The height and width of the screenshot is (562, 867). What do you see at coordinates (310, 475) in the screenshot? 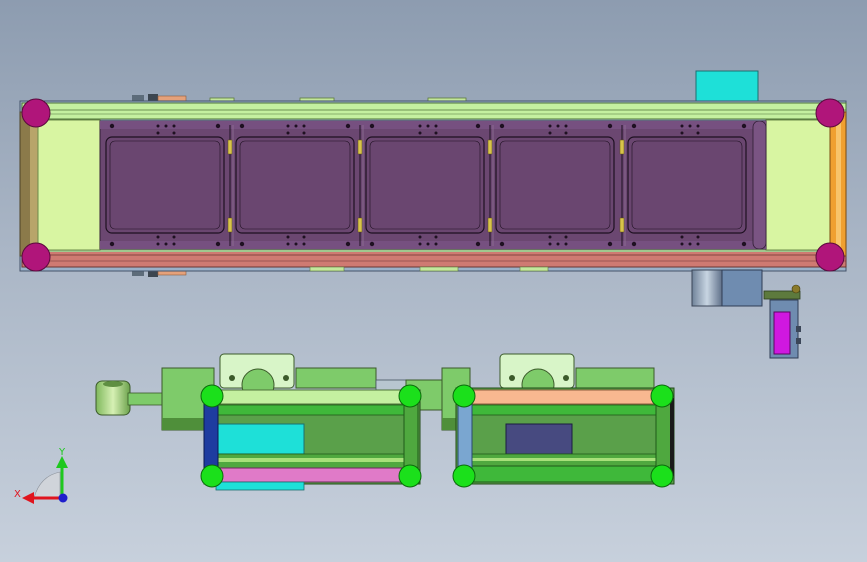
I see `left-module-pink-rail` at bounding box center [310, 475].